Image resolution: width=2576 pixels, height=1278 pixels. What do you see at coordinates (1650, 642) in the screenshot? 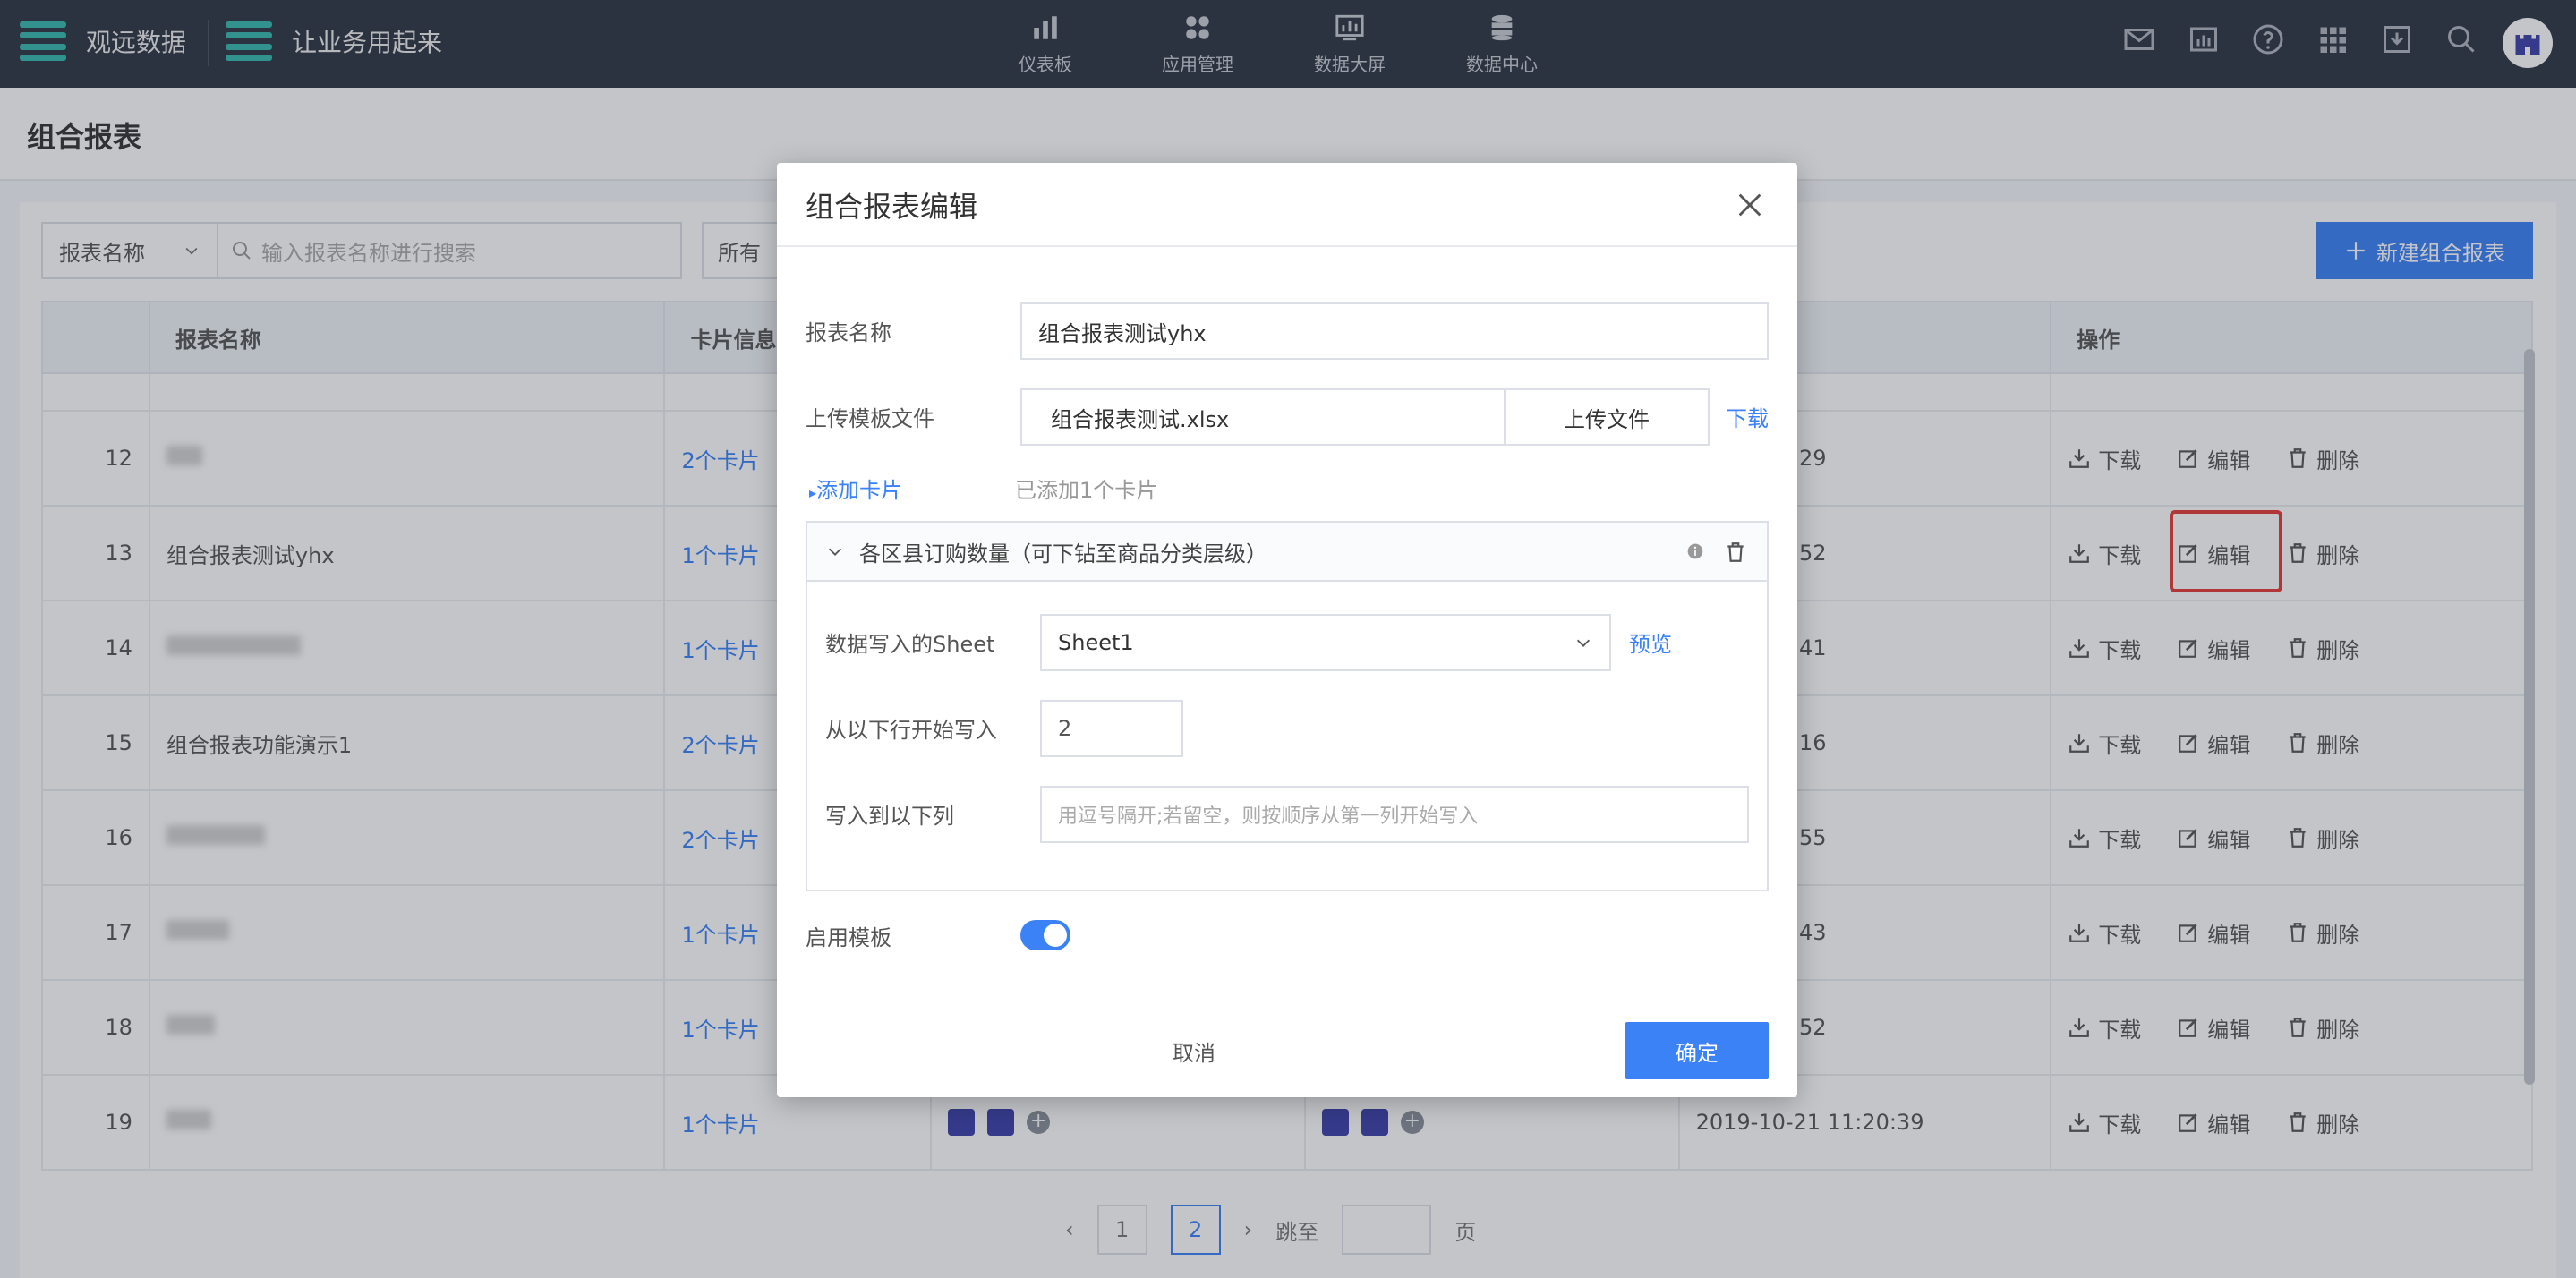
I see `preview-link: 预览` at bounding box center [1650, 642].